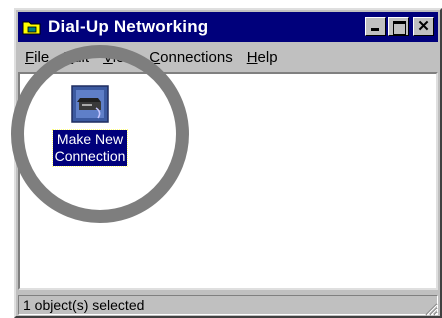  I want to click on close-icon: ✕, so click(423, 26).